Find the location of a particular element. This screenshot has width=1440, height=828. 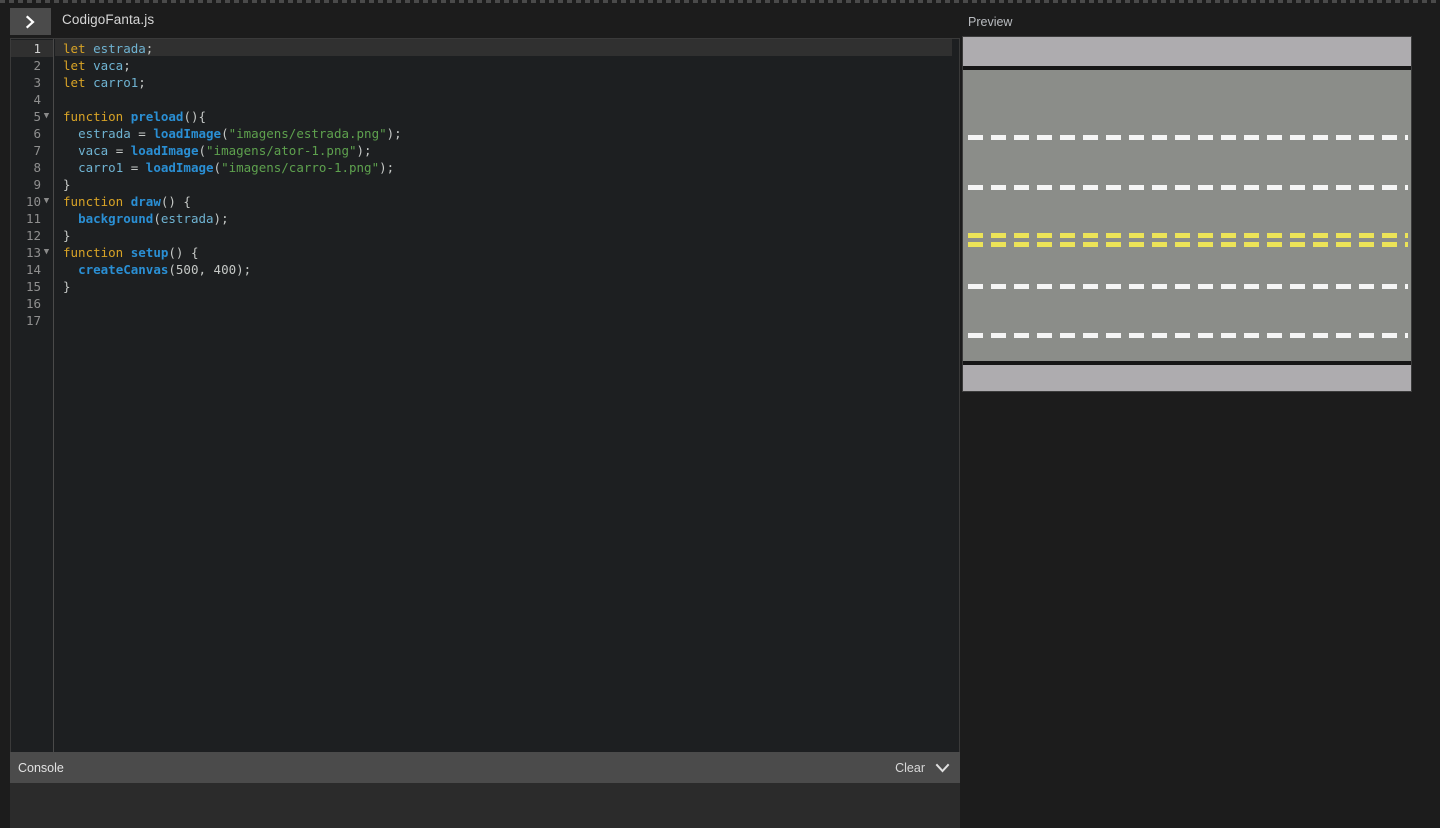

preview-stage is located at coordinates (1188, 214).